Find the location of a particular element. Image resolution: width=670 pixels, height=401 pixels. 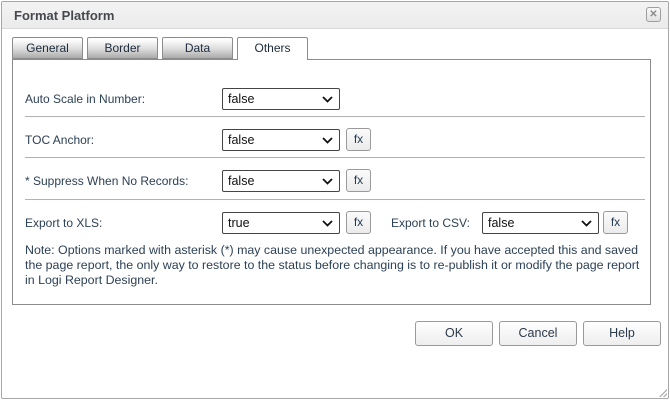

suppress-no-records-fx-button: fx is located at coordinates (358, 180).